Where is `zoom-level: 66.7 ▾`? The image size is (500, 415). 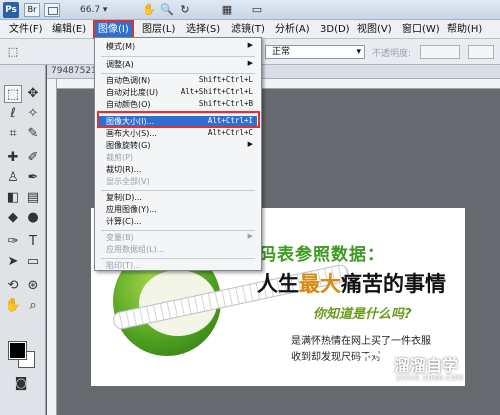
zoom-level: 66.7 ▾ is located at coordinates (106, 10).